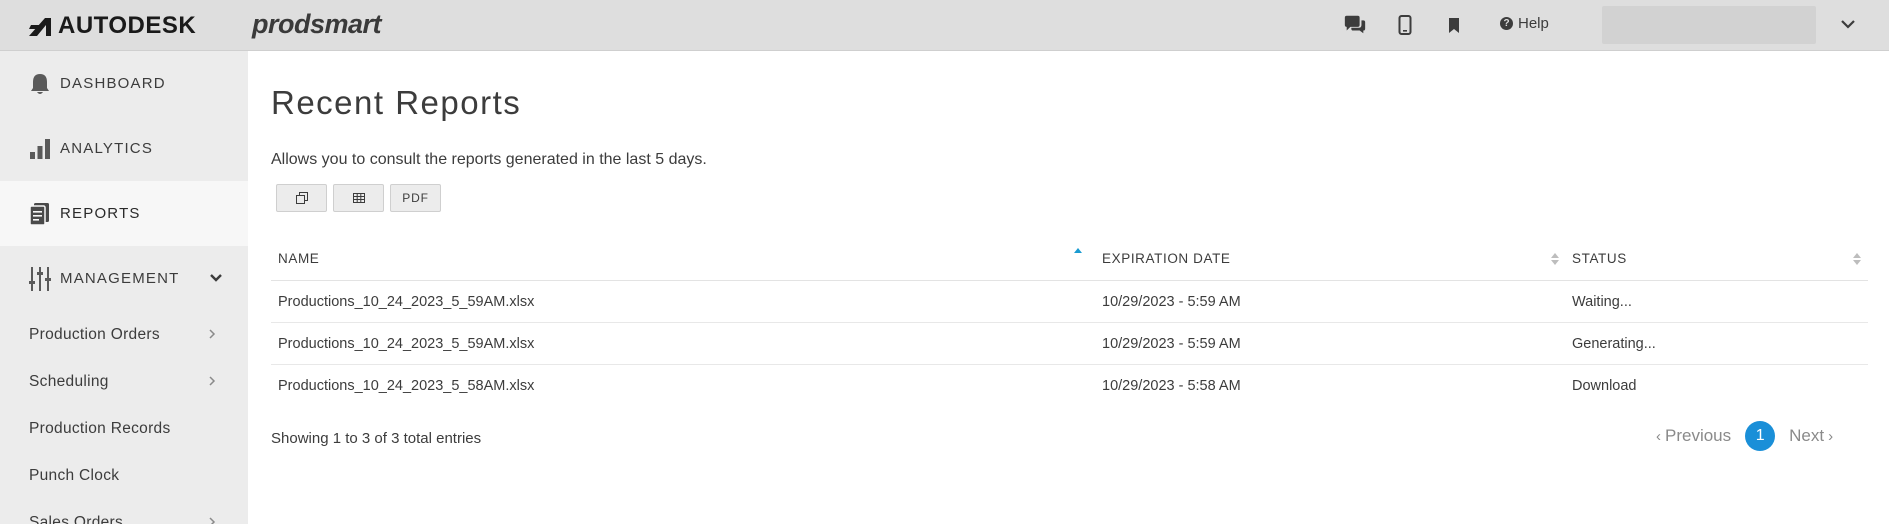  Describe the element at coordinates (1533, 23) in the screenshot. I see `help-label: Help` at that location.